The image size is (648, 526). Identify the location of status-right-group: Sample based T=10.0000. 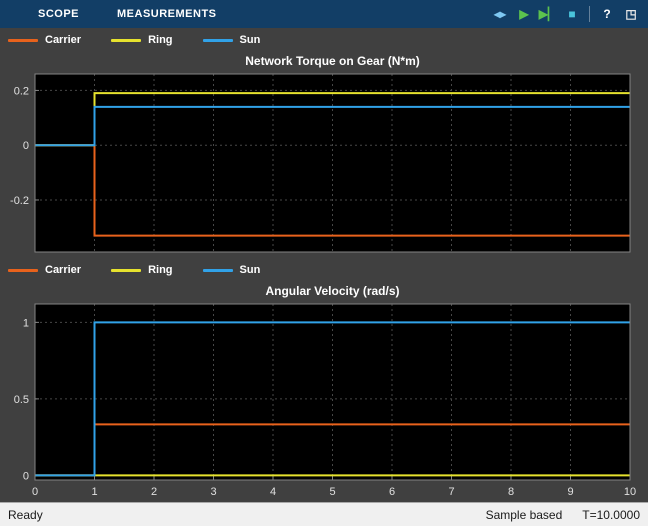
(563, 515).